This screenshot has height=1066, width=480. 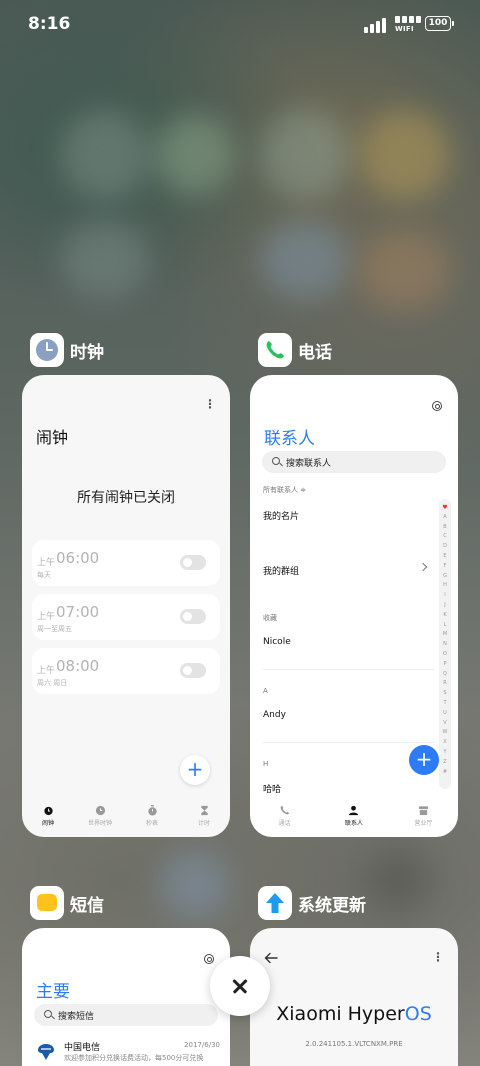 What do you see at coordinates (284, 820) in the screenshot?
I see `tab-calls: 通话` at bounding box center [284, 820].